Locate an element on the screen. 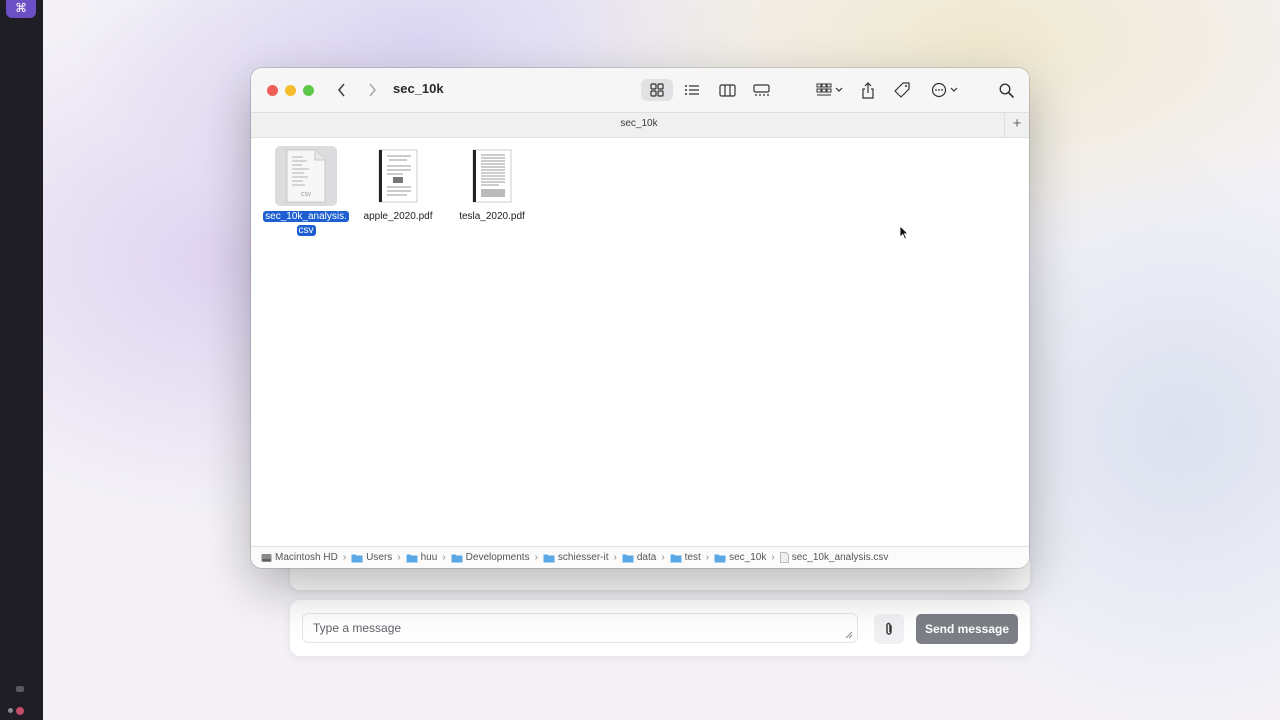 The width and height of the screenshot is (1280, 720). left-dock: ⌘ is located at coordinates (21, 360).